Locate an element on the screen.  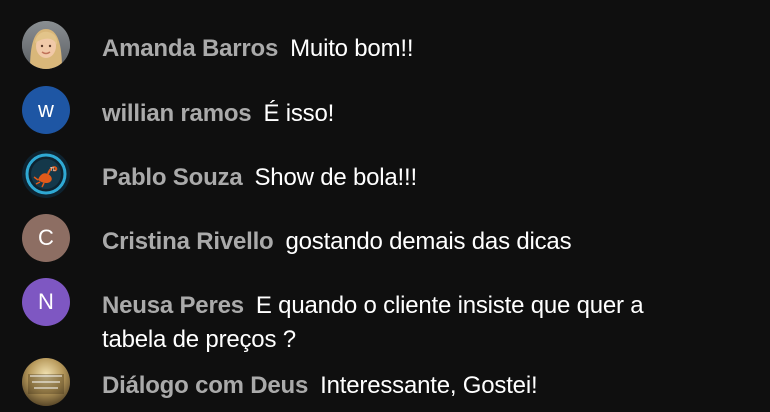
author-name: Pablo Souza is located at coordinates (172, 177).